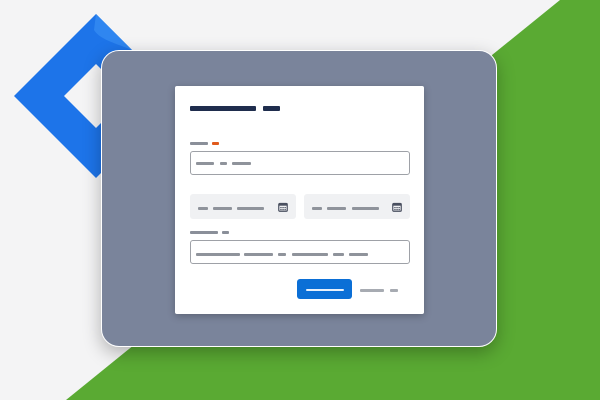  What do you see at coordinates (215, 143) in the screenshot?
I see `required-marker` at bounding box center [215, 143].